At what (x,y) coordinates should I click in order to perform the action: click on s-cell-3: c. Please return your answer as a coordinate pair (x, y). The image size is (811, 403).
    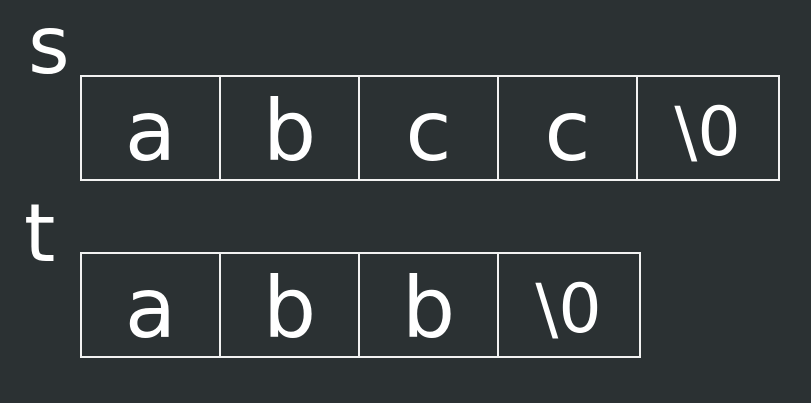
    Looking at the image, I should click on (568, 128).